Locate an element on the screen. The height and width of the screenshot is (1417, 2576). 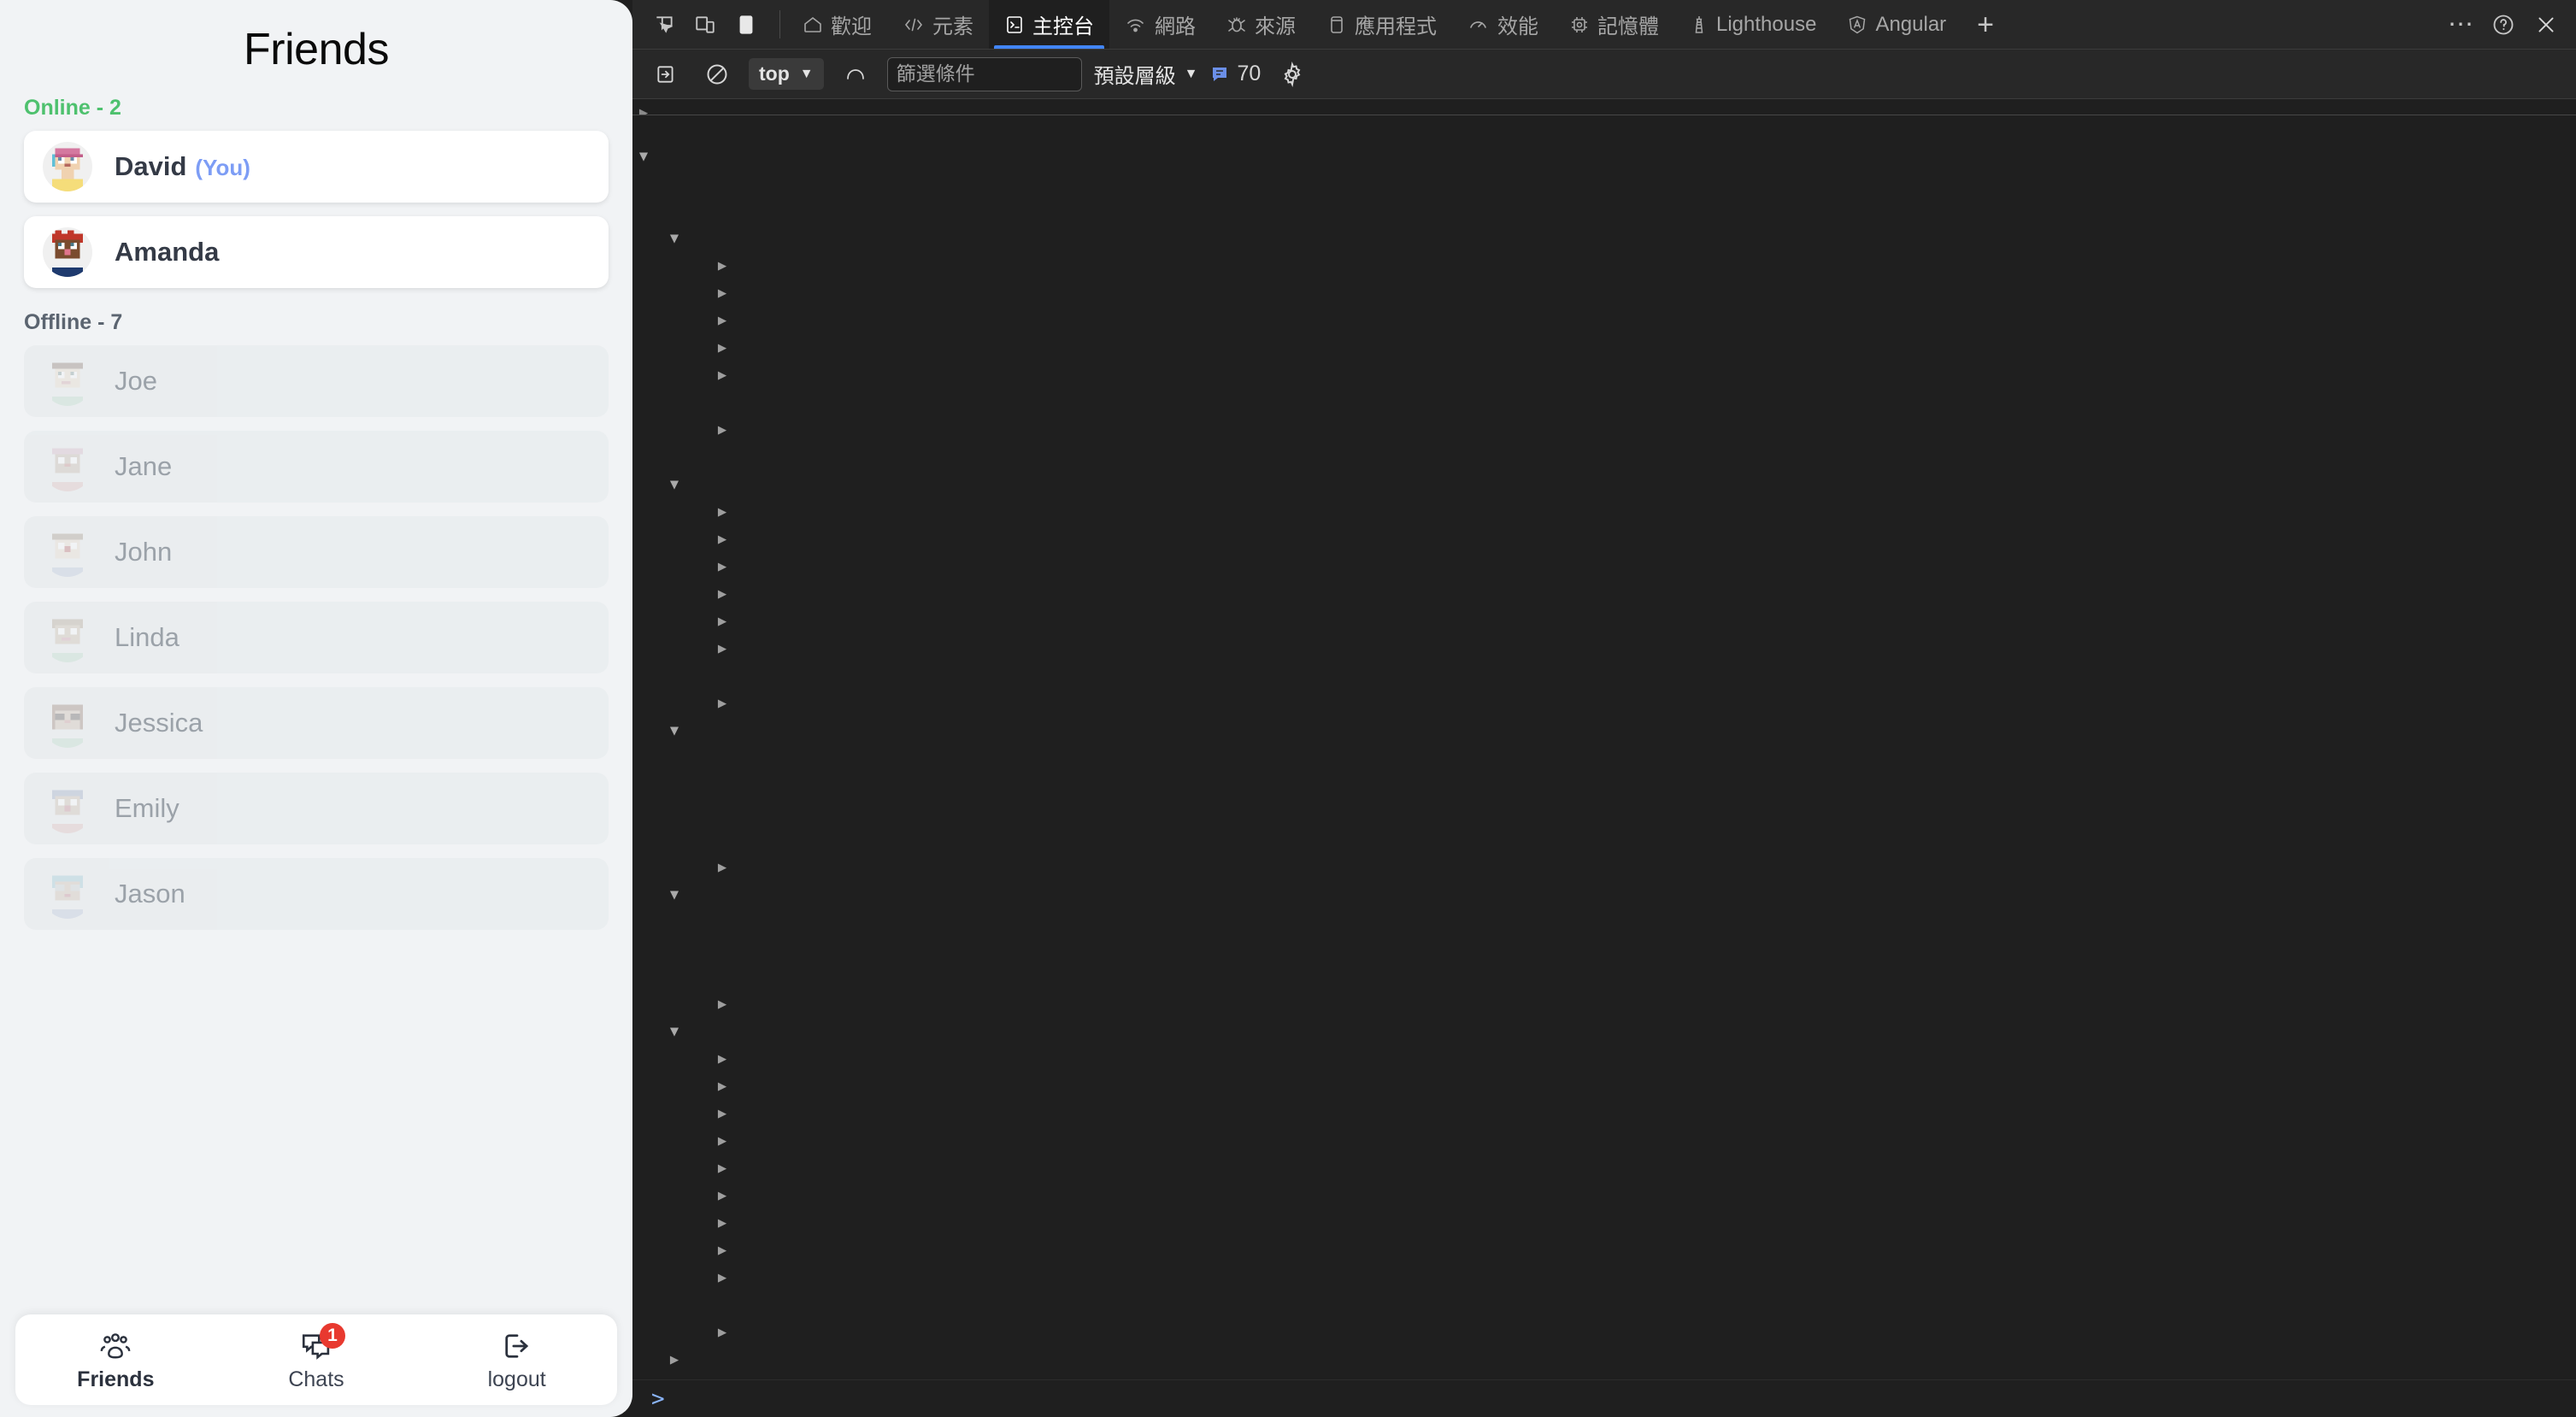
tab-network: 網路 is located at coordinates (1160, 24).